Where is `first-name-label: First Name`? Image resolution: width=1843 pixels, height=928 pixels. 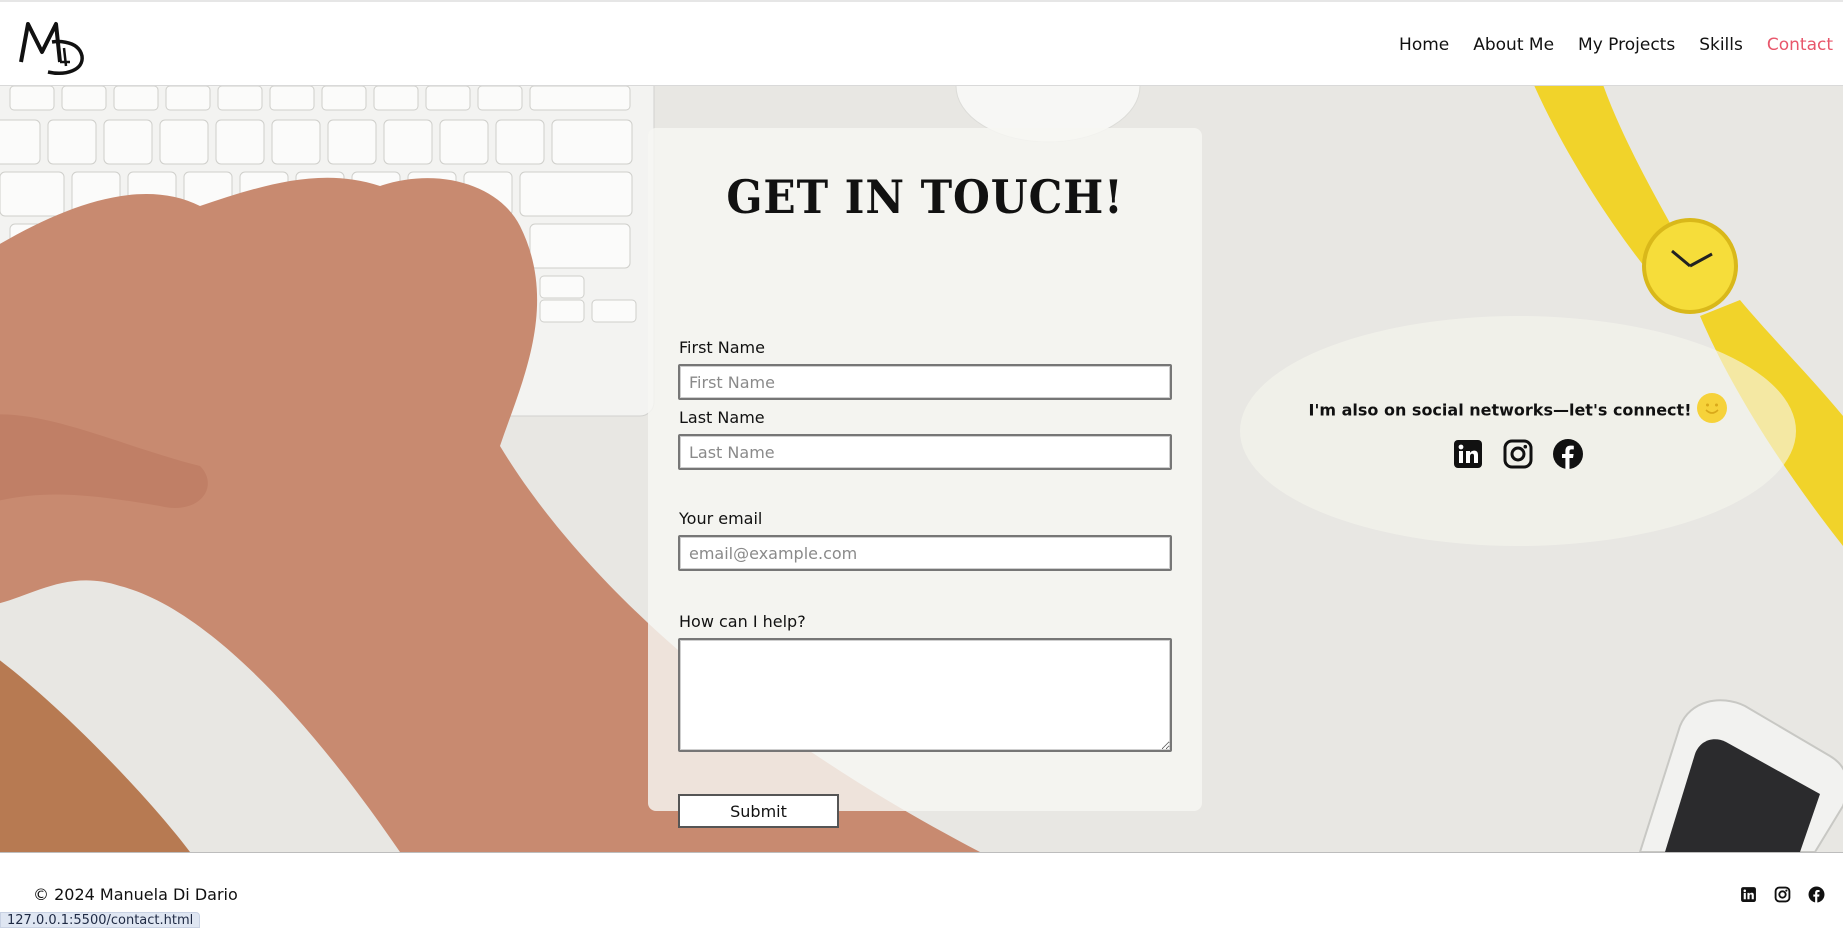
first-name-label: First Name is located at coordinates (722, 347).